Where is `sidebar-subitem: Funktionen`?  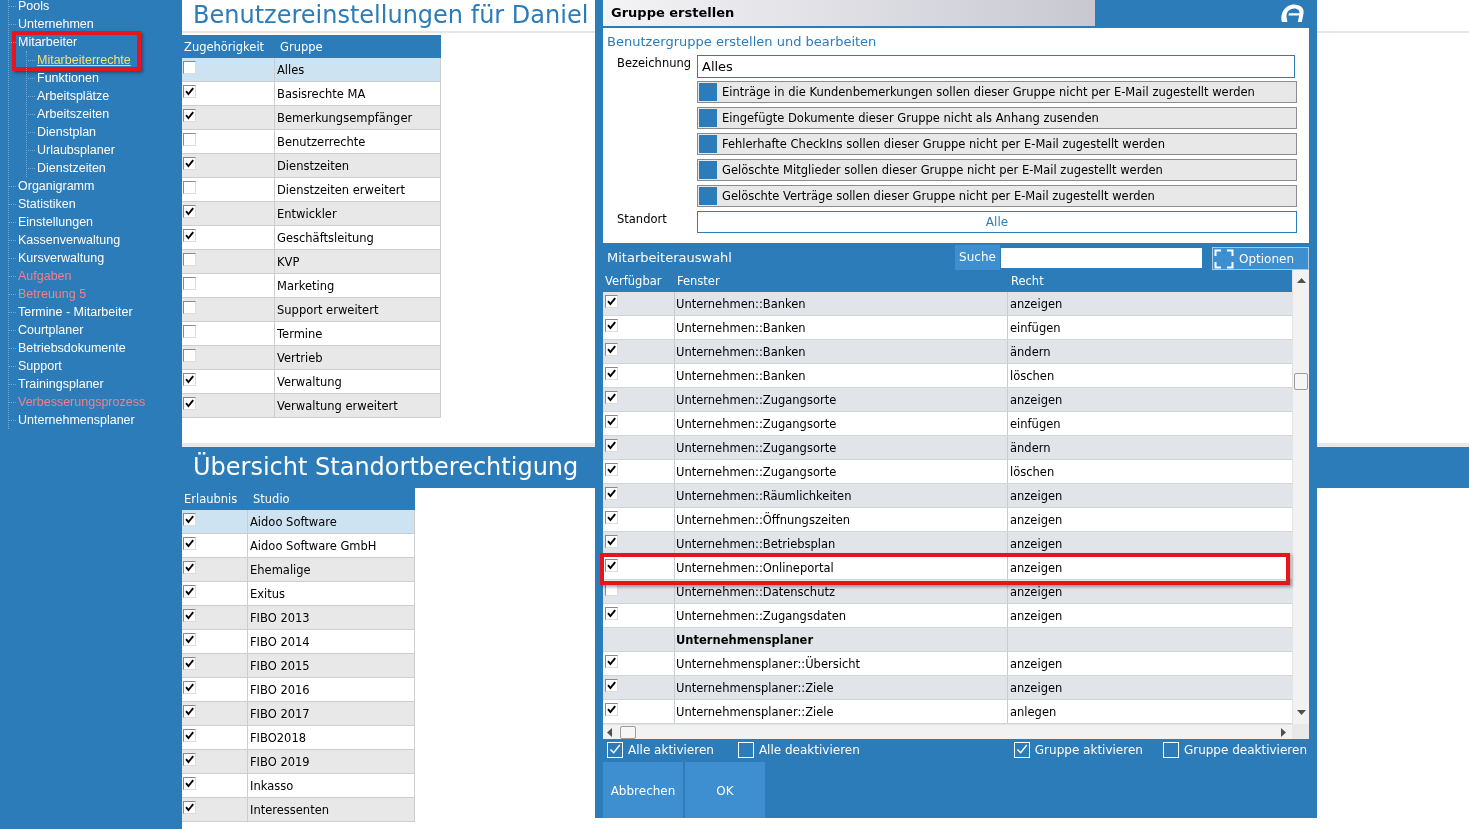
sidebar-subitem: Funktionen is located at coordinates (68, 78).